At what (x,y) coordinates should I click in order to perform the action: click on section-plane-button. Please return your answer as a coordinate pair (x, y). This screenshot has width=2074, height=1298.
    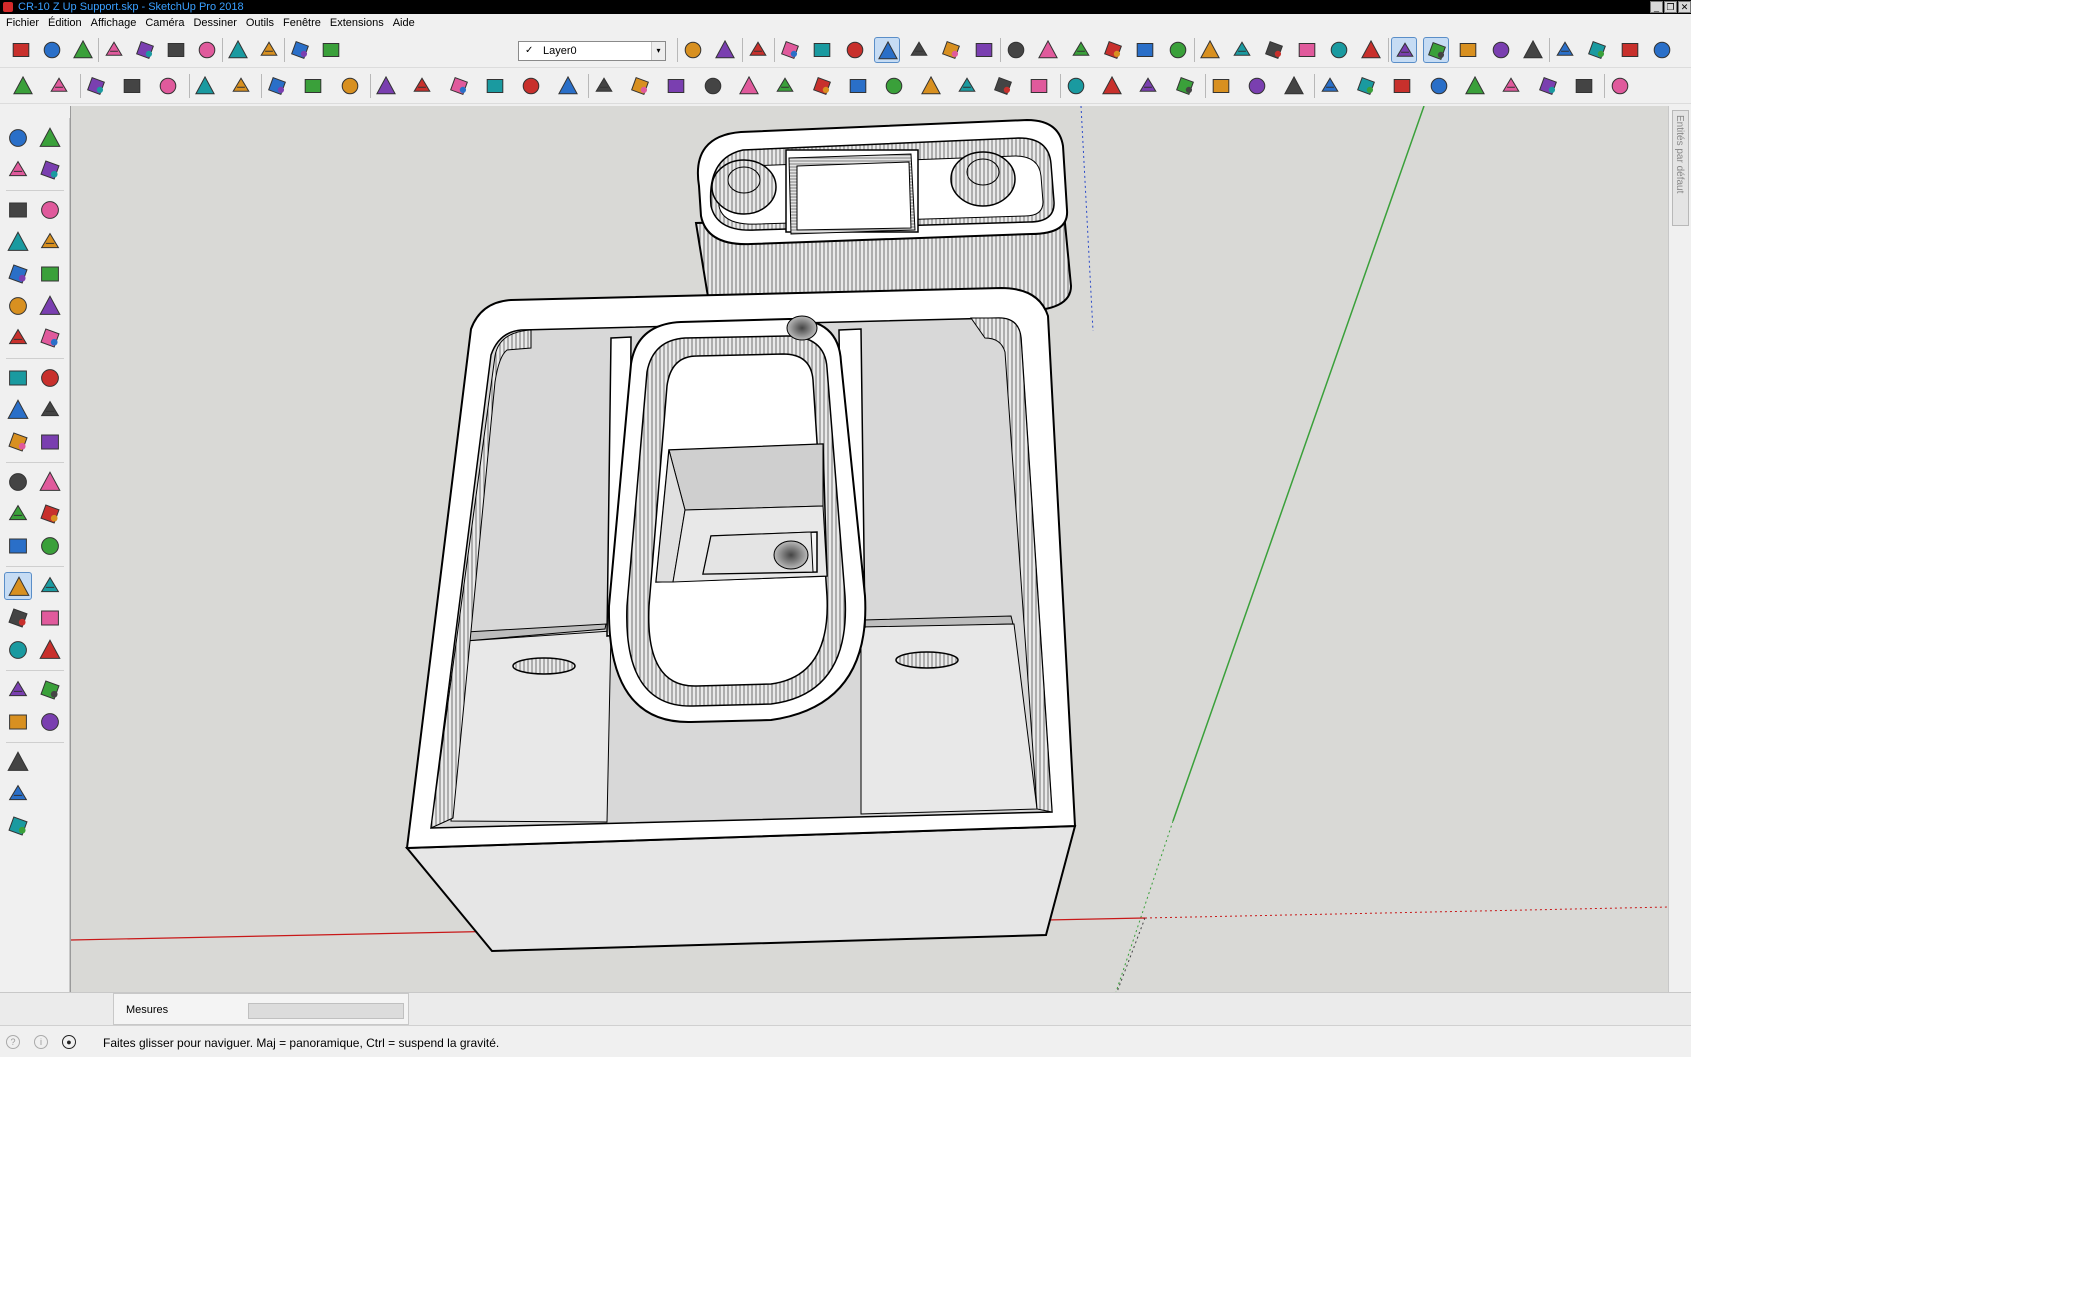
    Looking at the image, I should click on (1501, 50).